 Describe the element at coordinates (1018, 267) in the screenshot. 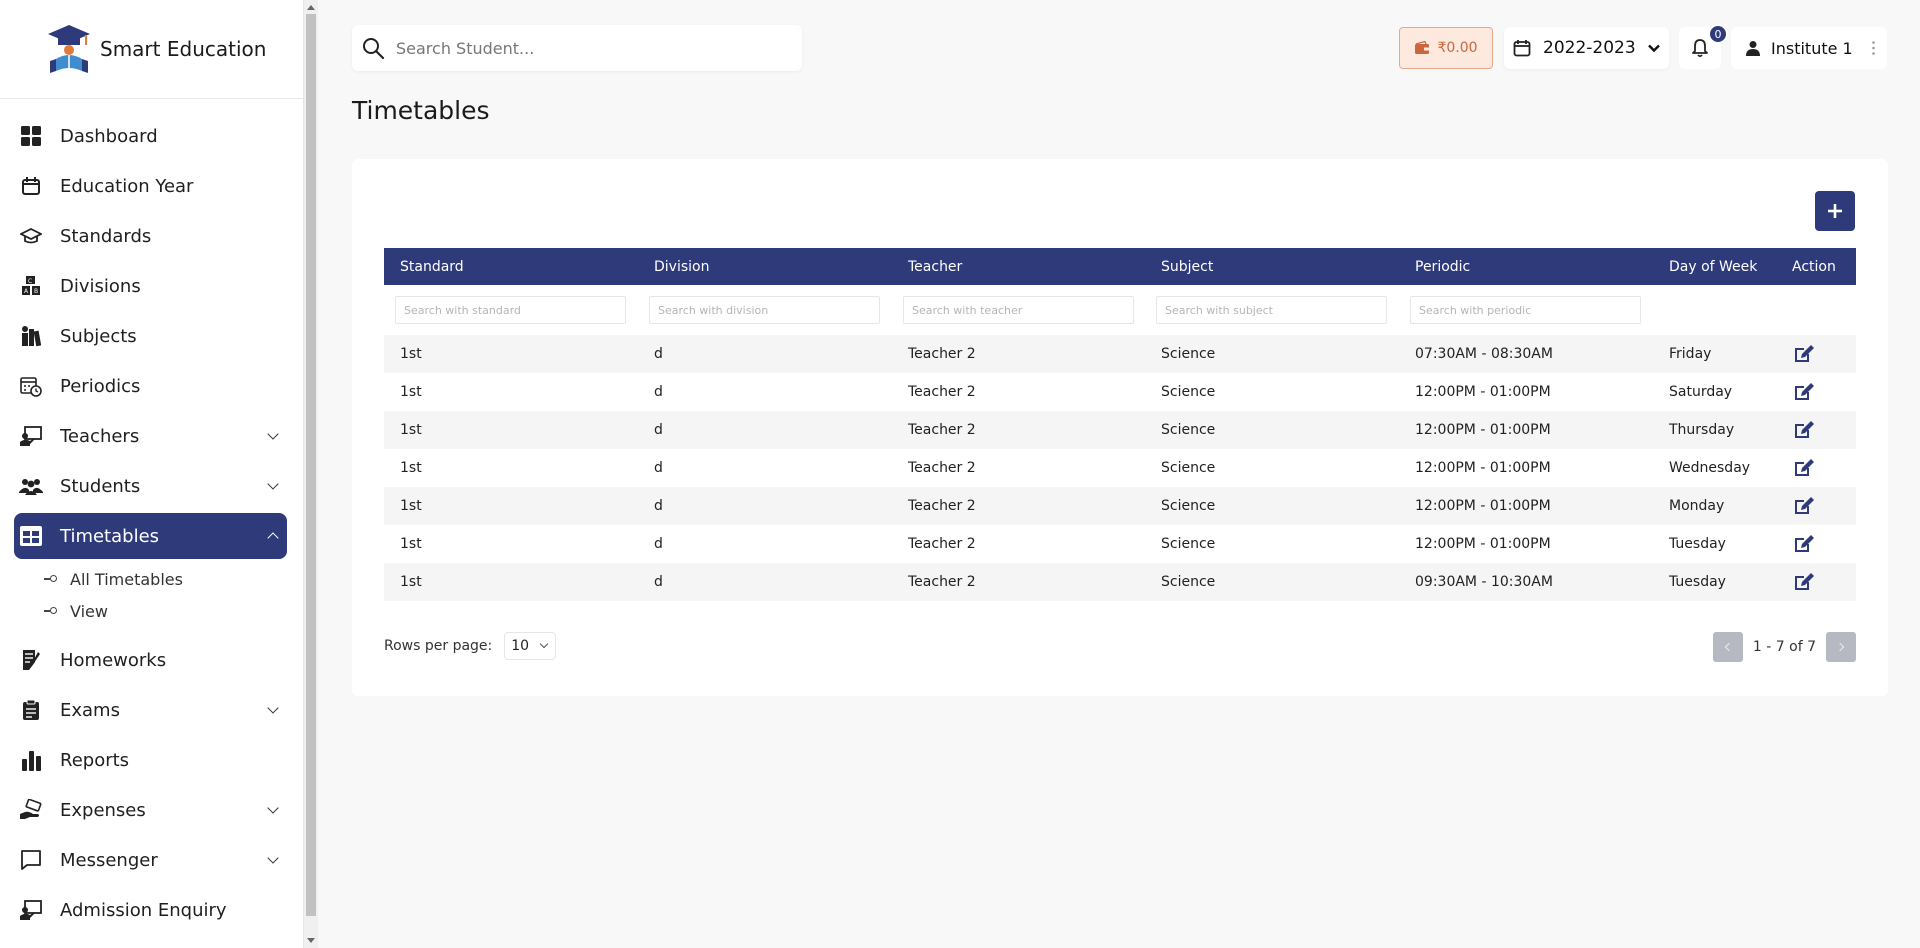

I see `column-header-teacher: Teacher` at that location.